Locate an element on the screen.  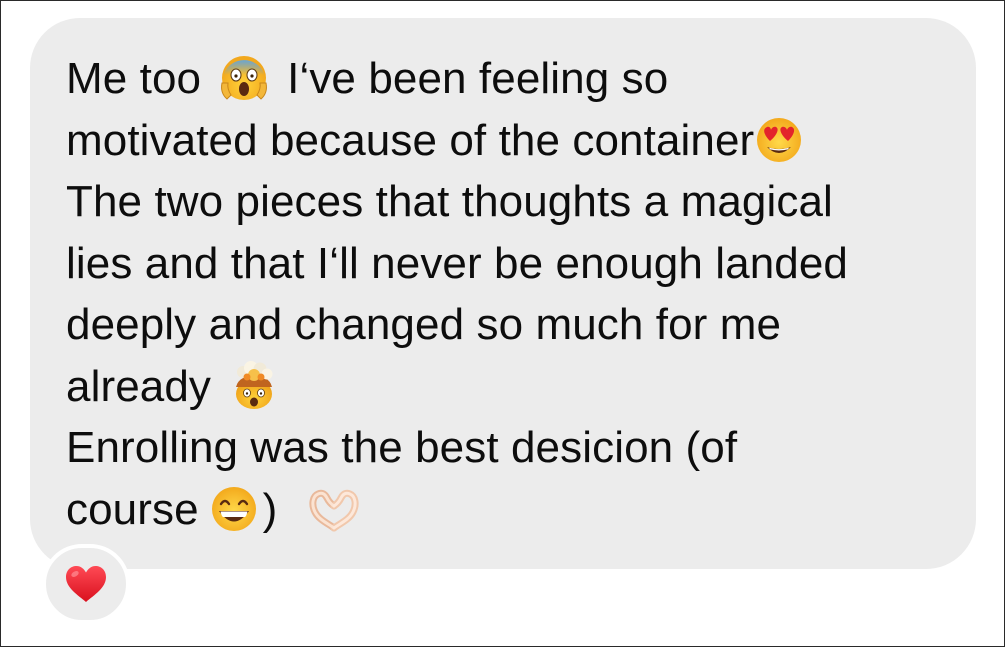
message-line-1: Me too I‘ve been feeling so is located at coordinates (506, 79).